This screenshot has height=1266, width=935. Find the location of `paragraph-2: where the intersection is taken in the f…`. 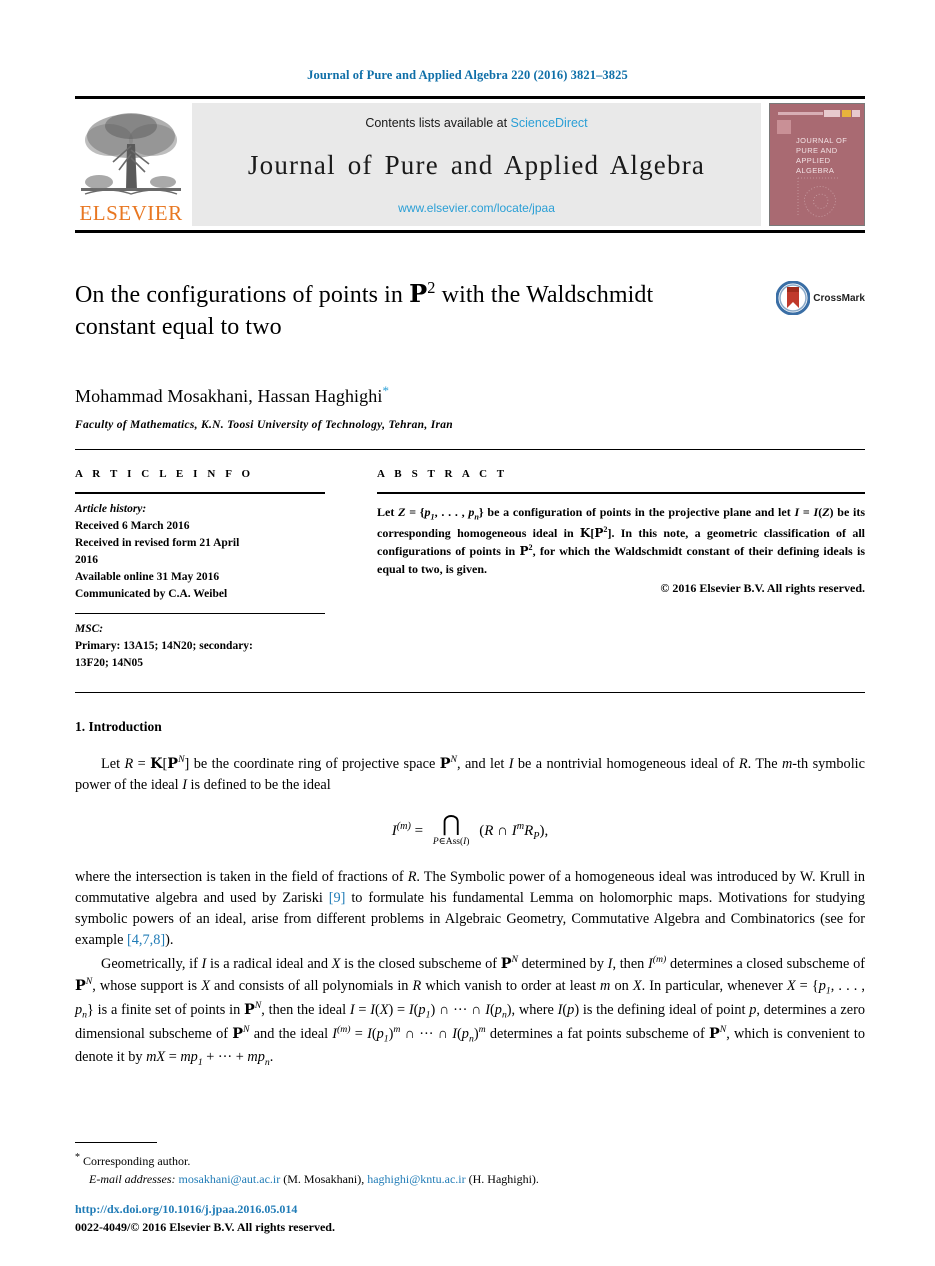

paragraph-2: where the intersection is taken in the f… is located at coordinates (470, 908).